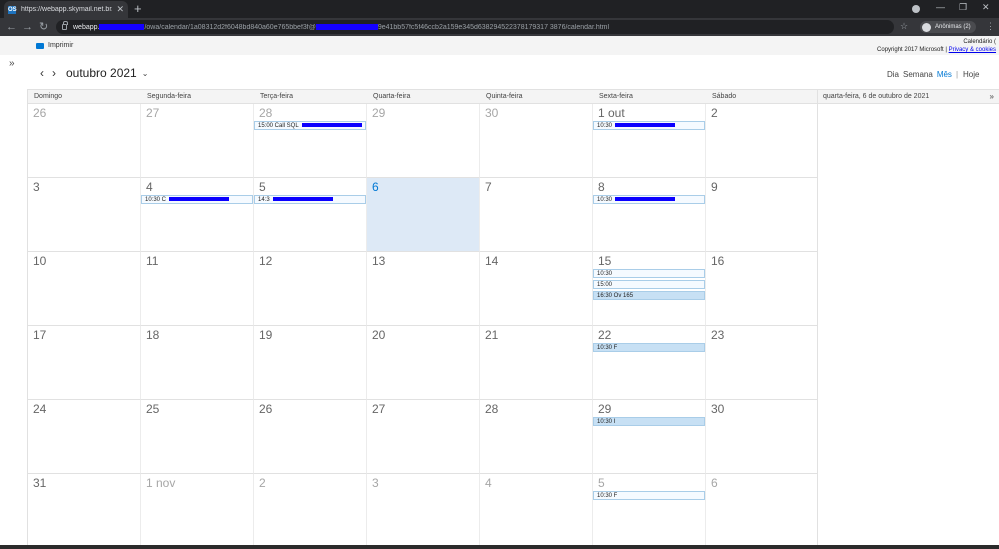 This screenshot has height=549, width=999. I want to click on day-number: 14, so click(491, 261).